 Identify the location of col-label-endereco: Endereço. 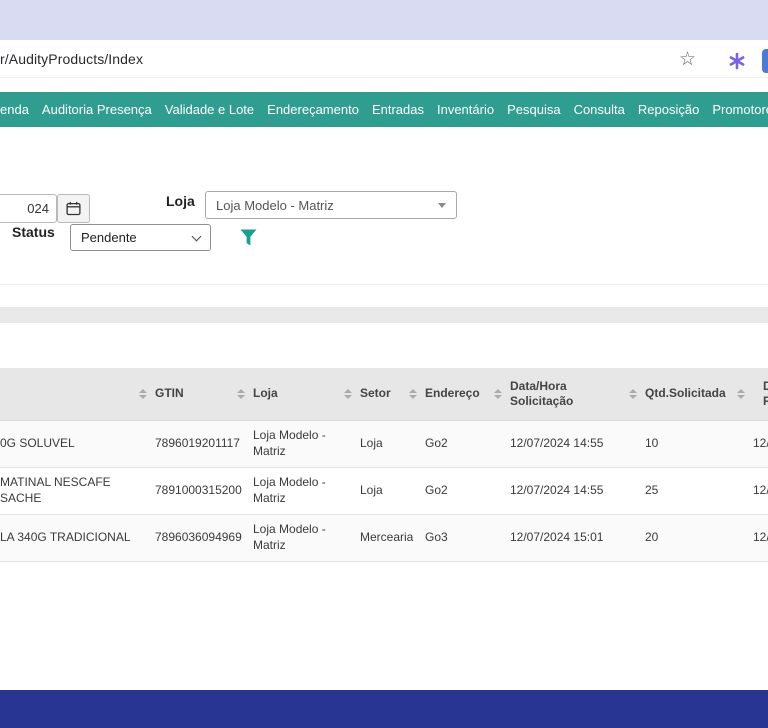
(452, 393).